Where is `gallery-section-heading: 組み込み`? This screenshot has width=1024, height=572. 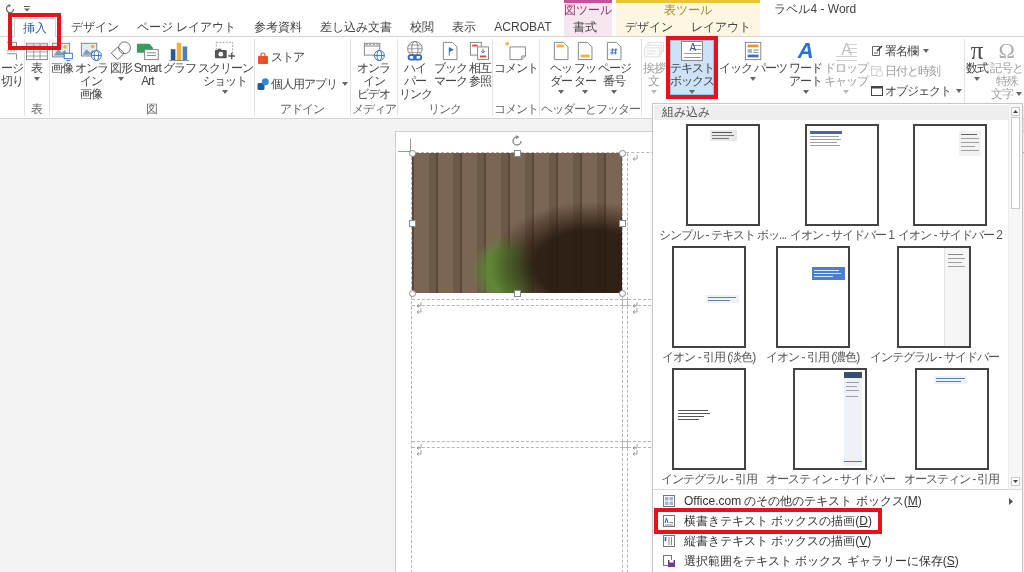
gallery-section-heading: 組み込み is located at coordinates (831, 112).